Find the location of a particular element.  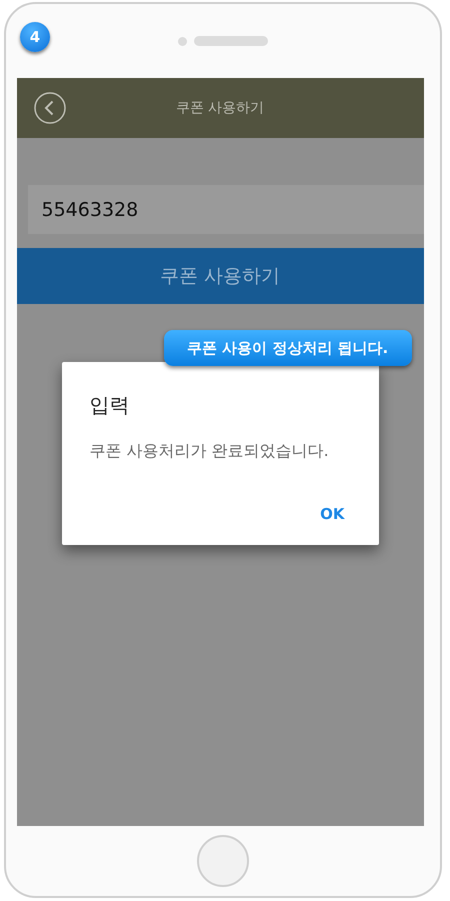

dialog-message: 쿠폰 사용처리가 완료되었습니다. is located at coordinates (210, 451).